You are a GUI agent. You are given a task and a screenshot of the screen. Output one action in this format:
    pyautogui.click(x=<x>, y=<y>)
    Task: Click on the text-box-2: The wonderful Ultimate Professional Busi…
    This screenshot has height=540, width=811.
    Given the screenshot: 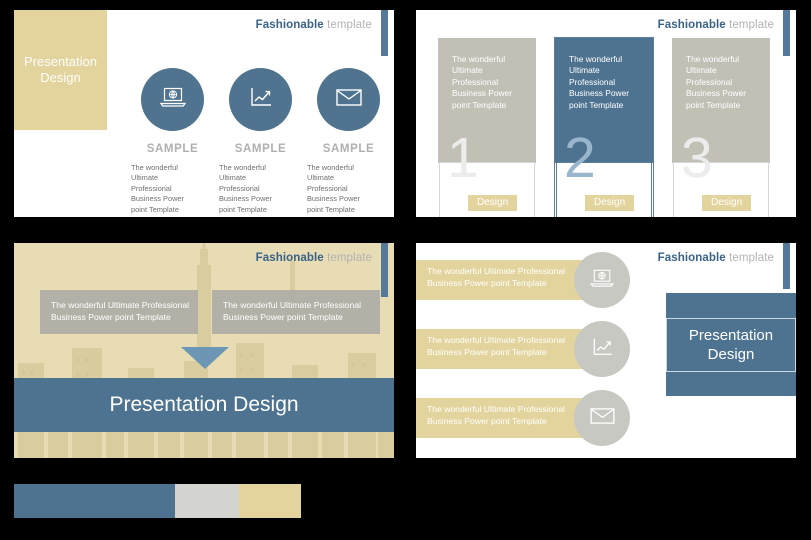 What is the action you would take?
    pyautogui.click(x=296, y=312)
    